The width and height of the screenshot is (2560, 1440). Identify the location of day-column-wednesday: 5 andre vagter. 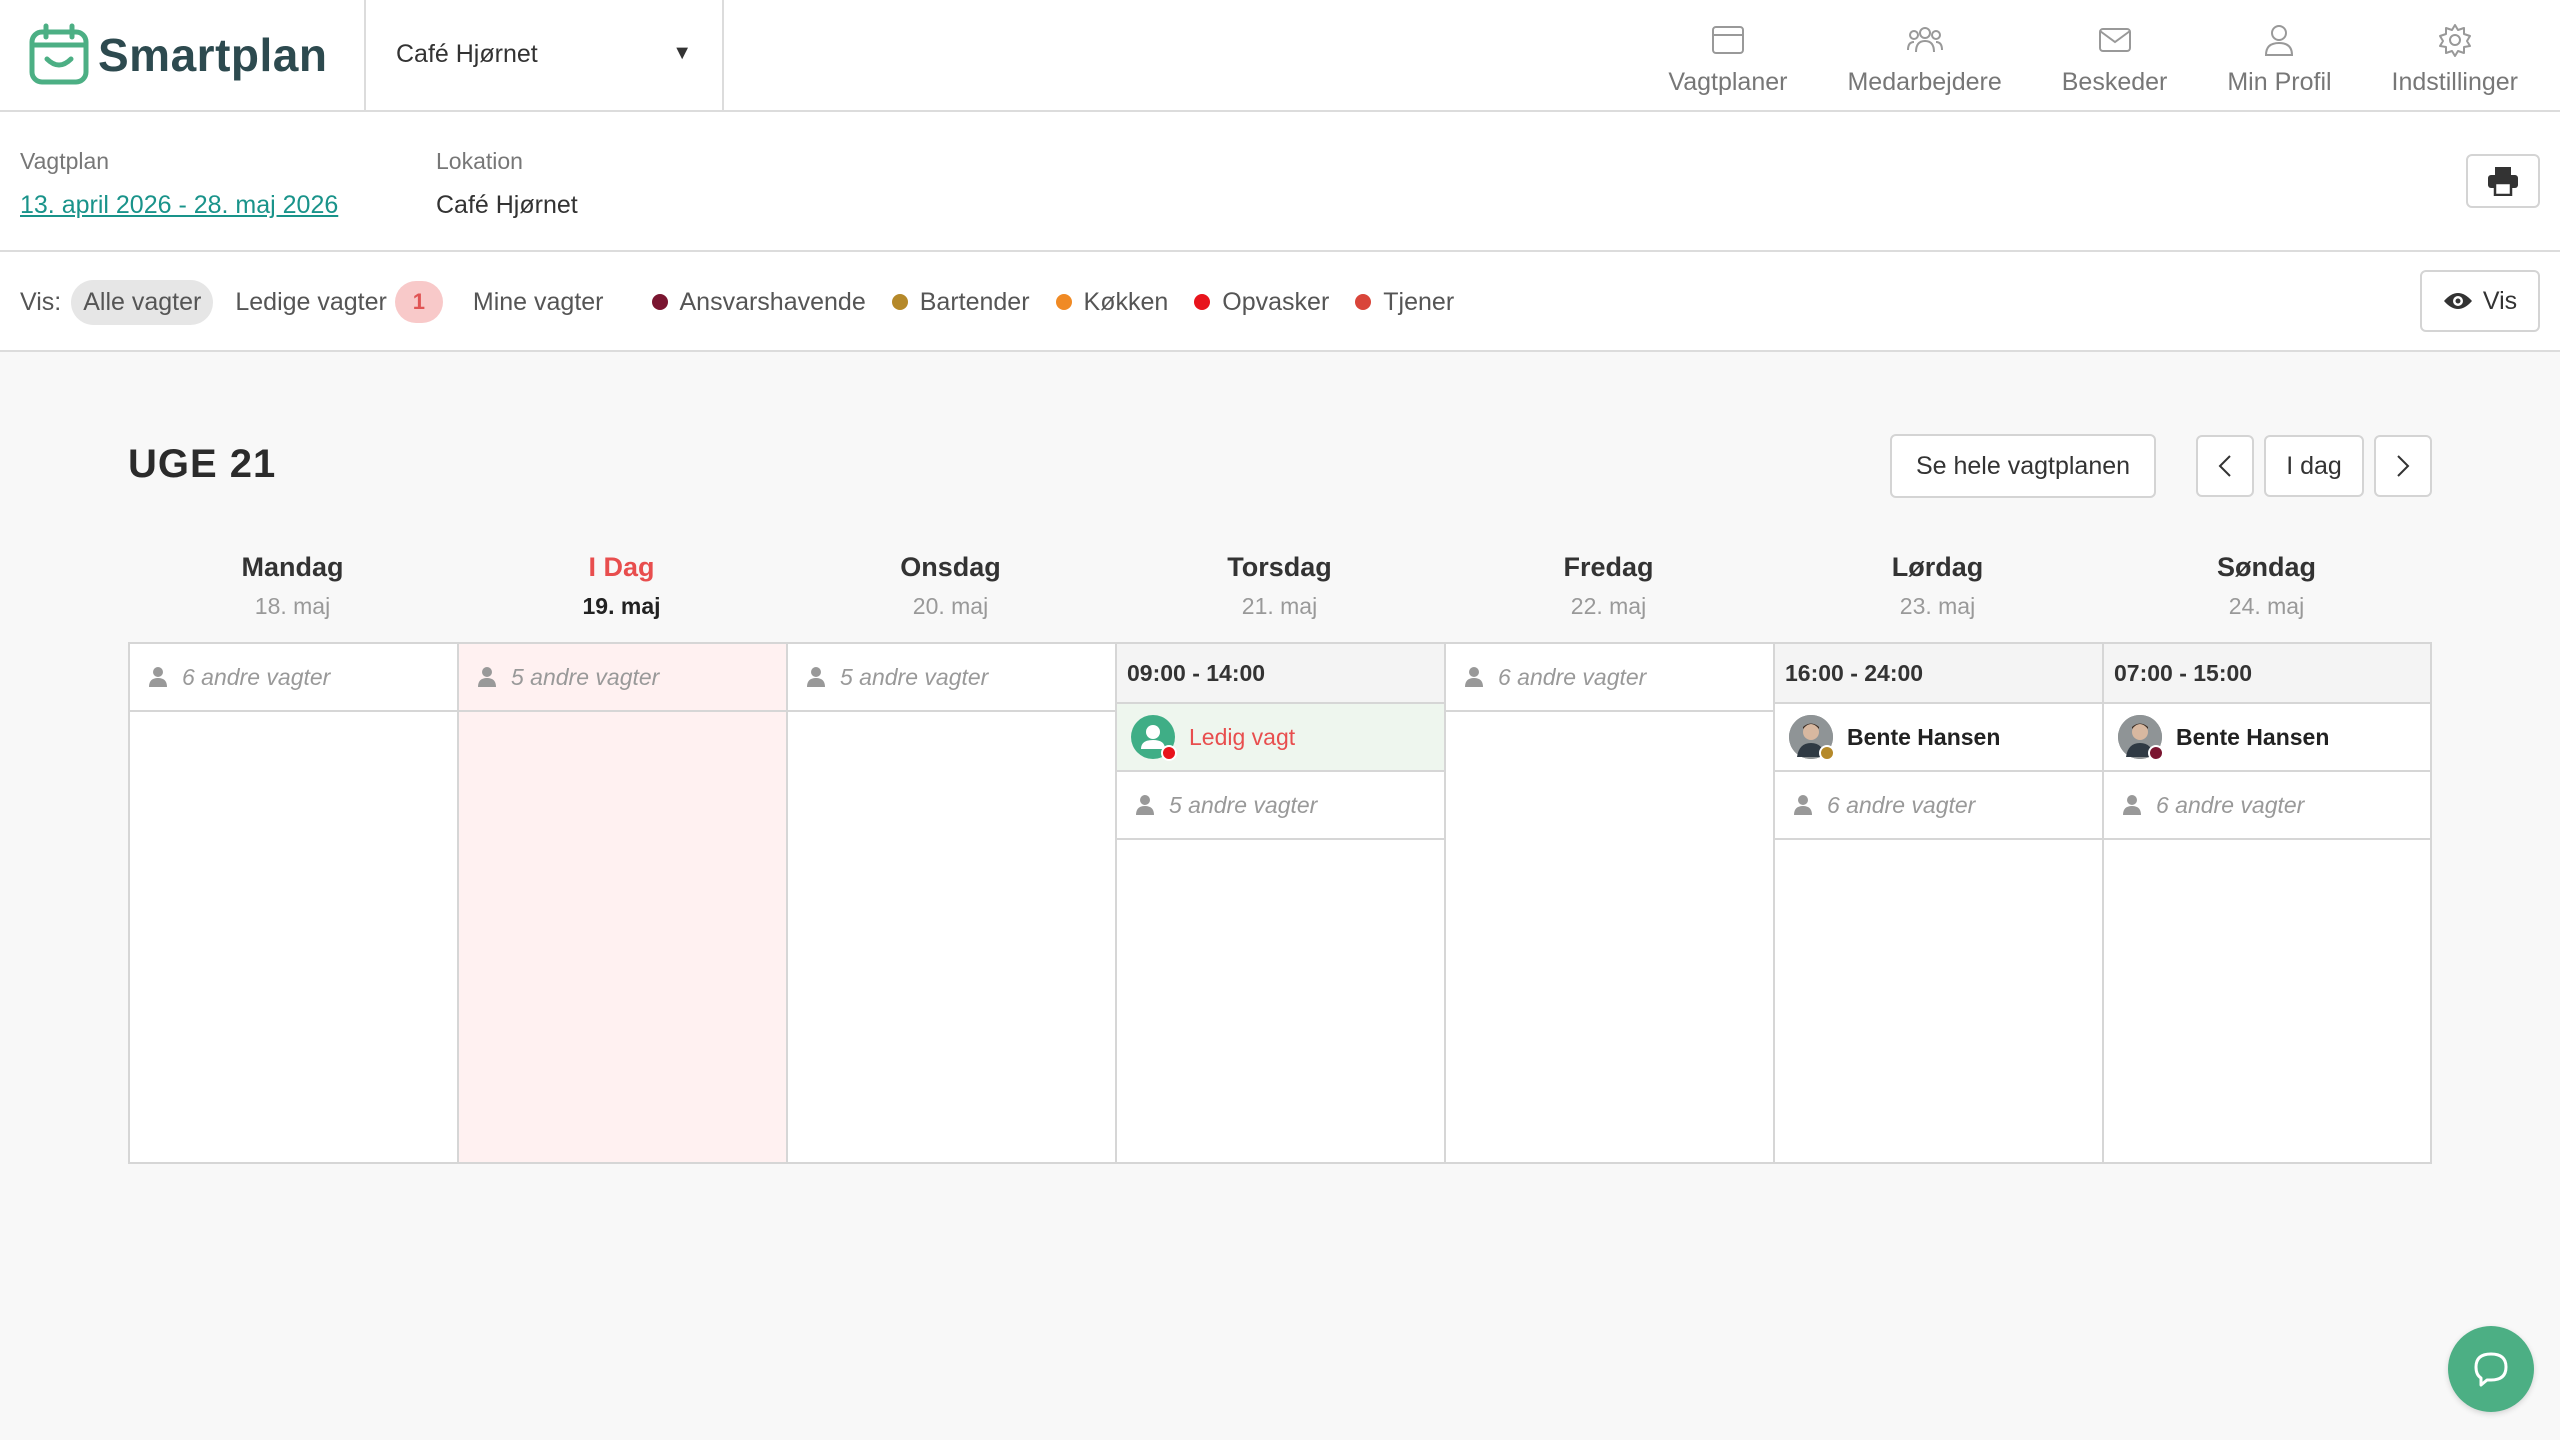
(952, 903).